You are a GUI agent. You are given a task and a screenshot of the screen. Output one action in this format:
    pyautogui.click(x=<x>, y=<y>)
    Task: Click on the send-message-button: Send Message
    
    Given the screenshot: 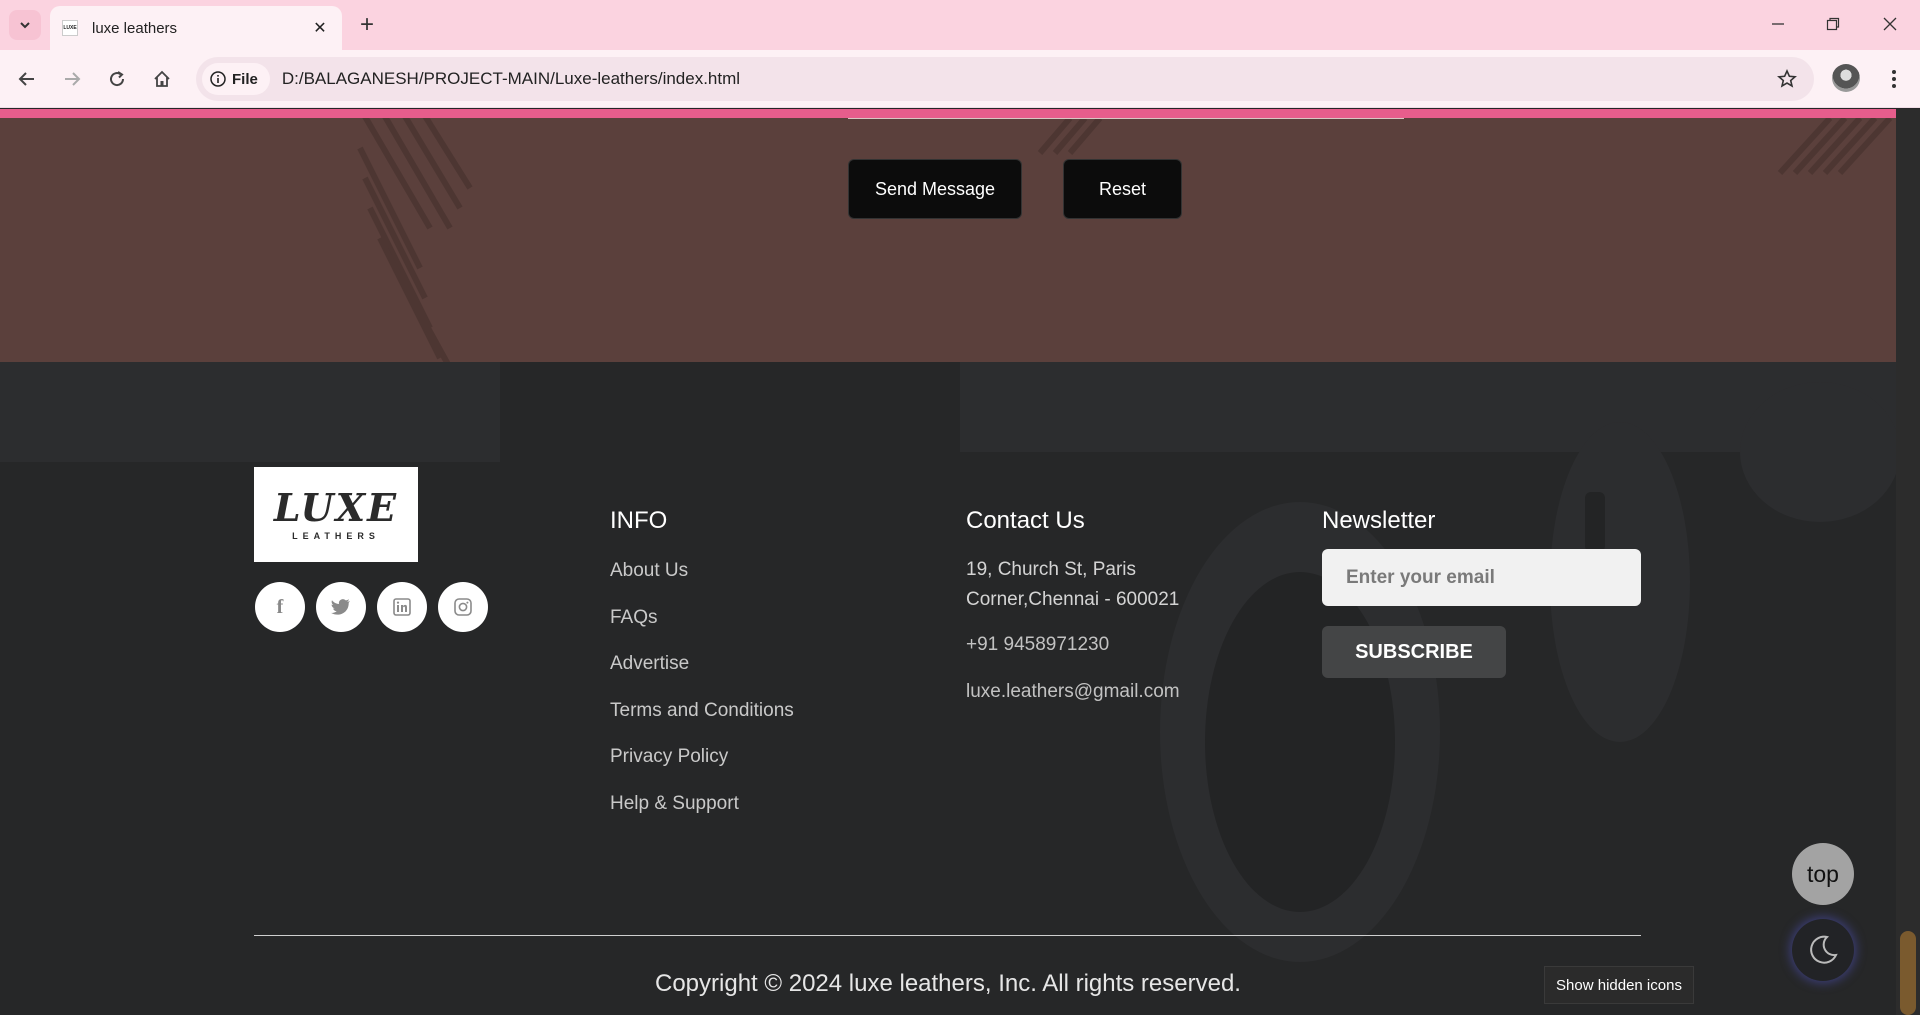 What is the action you would take?
    pyautogui.click(x=935, y=189)
    